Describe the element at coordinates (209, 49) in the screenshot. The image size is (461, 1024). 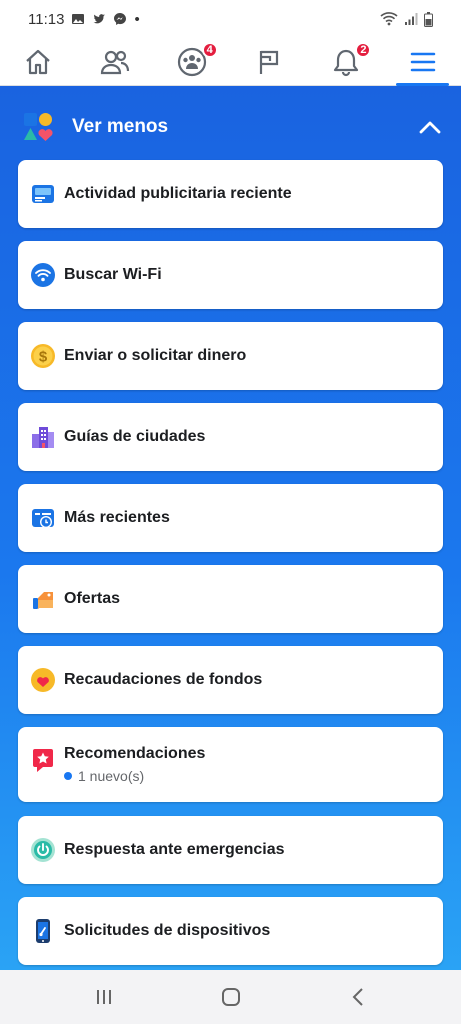
I see `groups-badge: 4` at that location.